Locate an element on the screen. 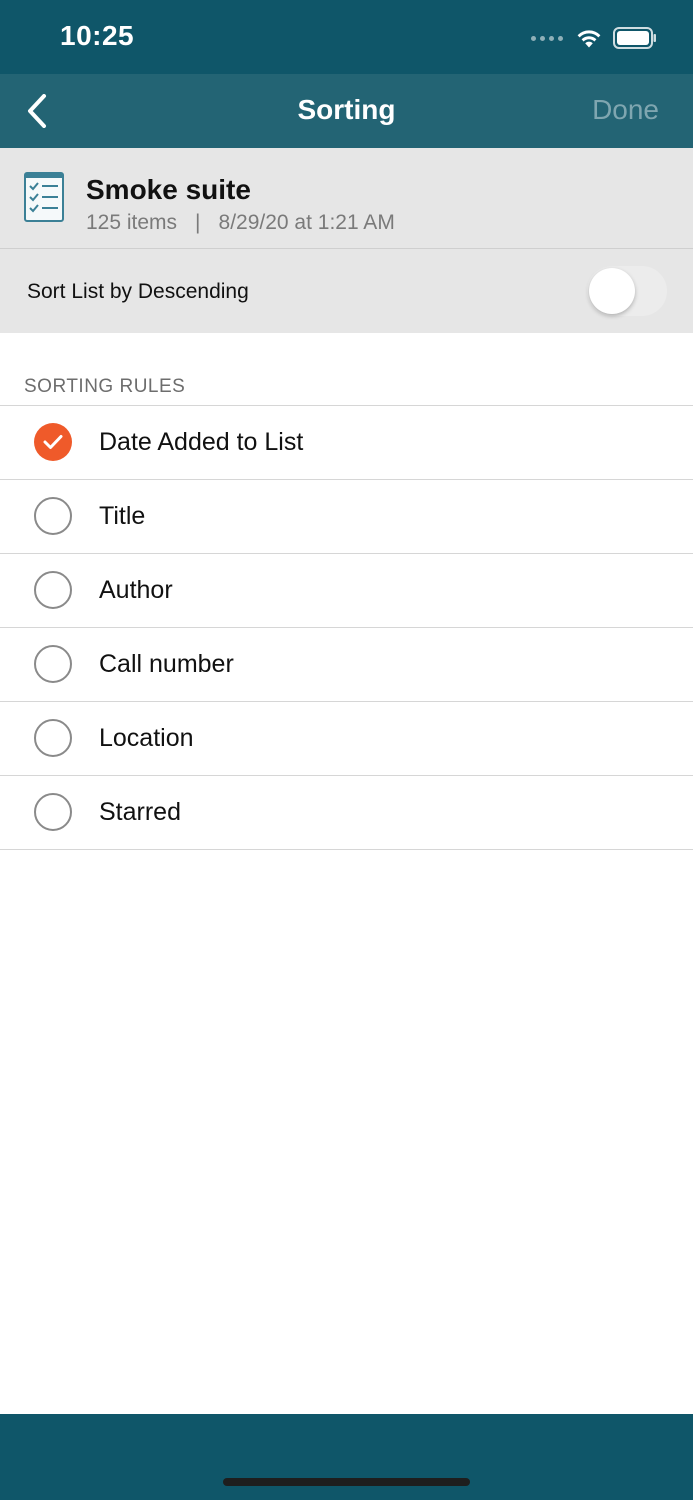  page-title: Sorting is located at coordinates (346, 109).